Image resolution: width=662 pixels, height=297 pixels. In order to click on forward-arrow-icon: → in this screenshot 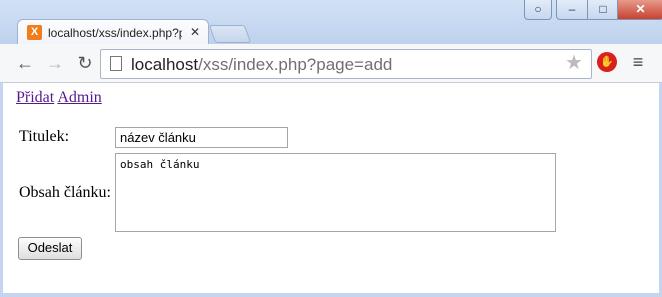, I will do `click(55, 63)`.